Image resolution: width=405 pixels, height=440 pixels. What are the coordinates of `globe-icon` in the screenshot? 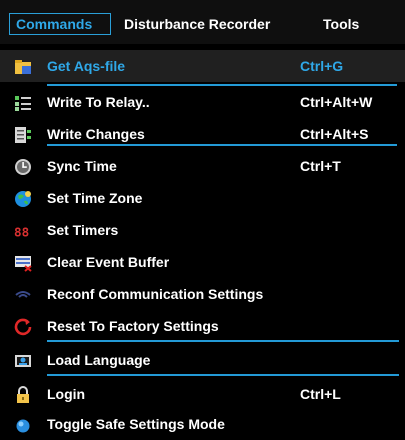 It's located at (23, 199).